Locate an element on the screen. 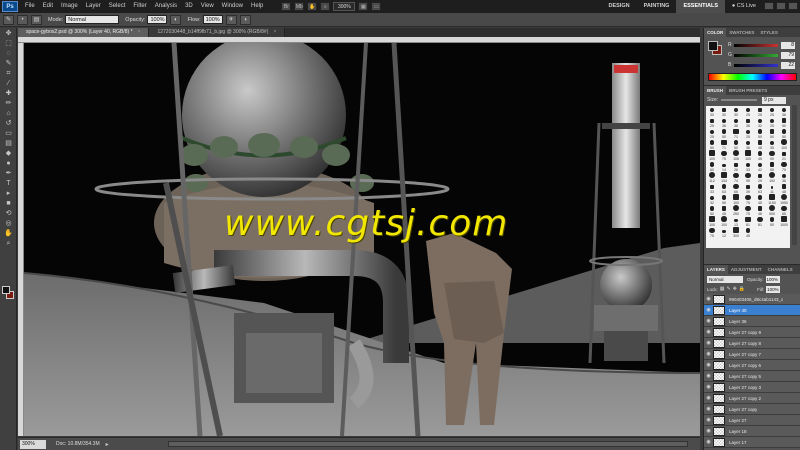 The image size is (800, 450). layer-row: ◉ Layer 27 copy 9 is located at coordinates (752, 332).